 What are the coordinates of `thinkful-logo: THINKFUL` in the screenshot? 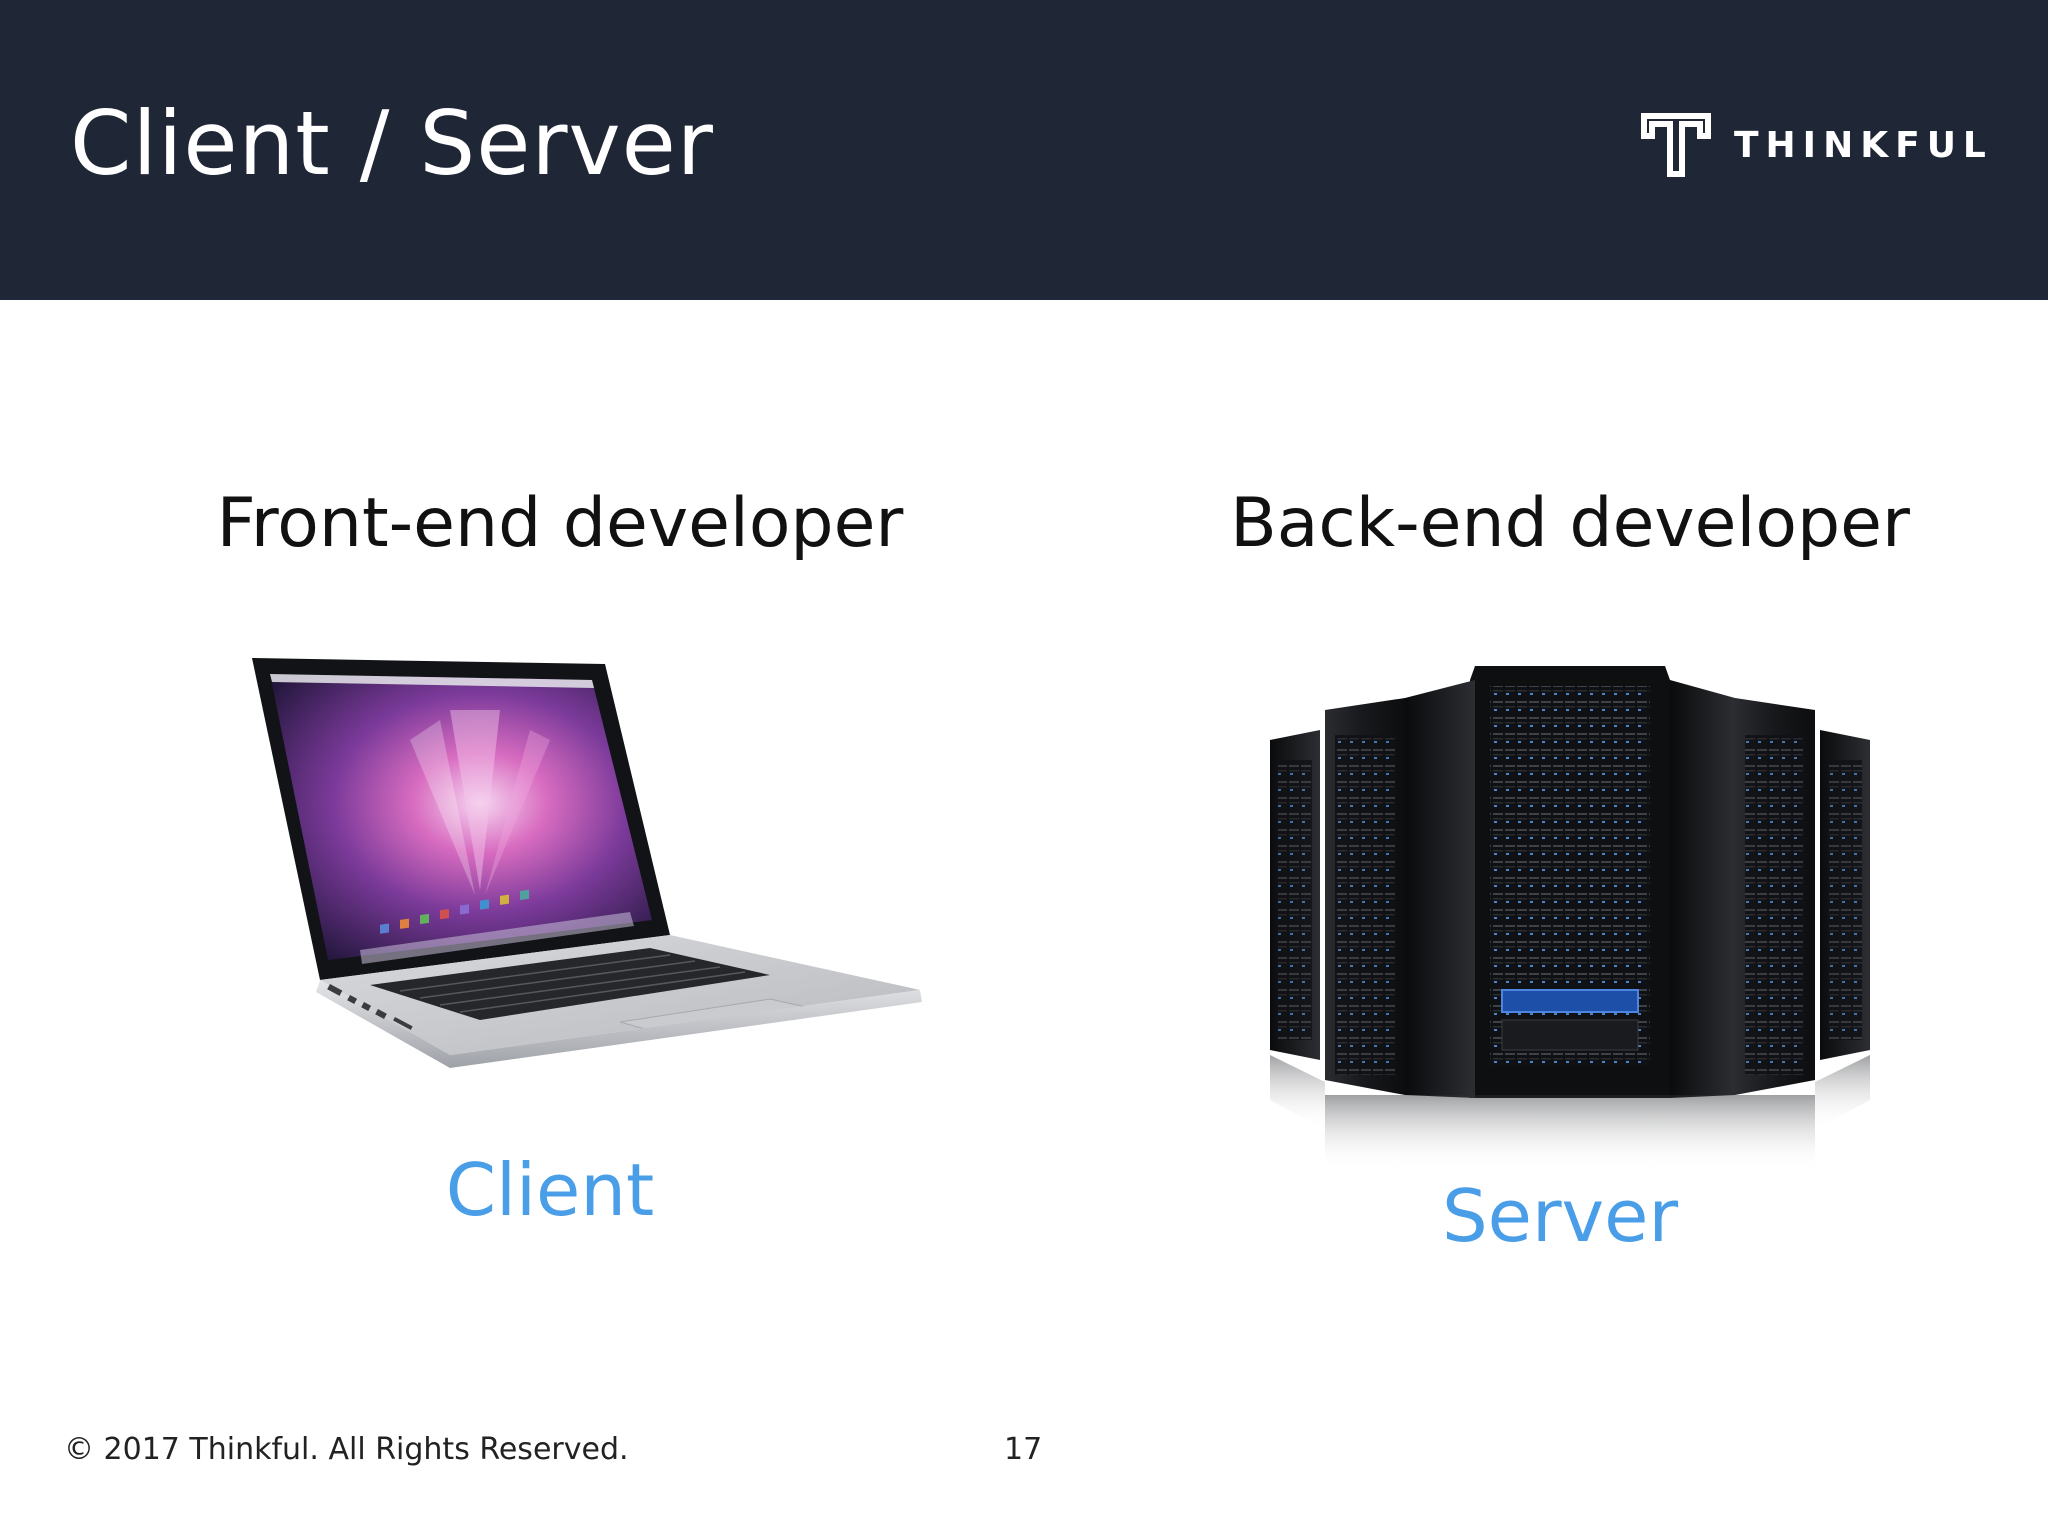 It's located at (1816, 145).